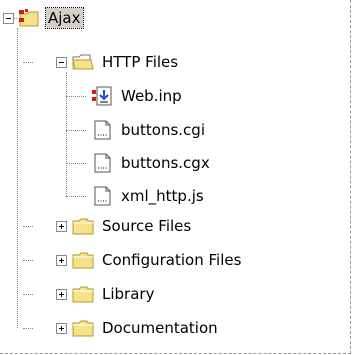 The height and width of the screenshot is (355, 352). I want to click on tree-node-label: buttons.cgx, so click(165, 163).